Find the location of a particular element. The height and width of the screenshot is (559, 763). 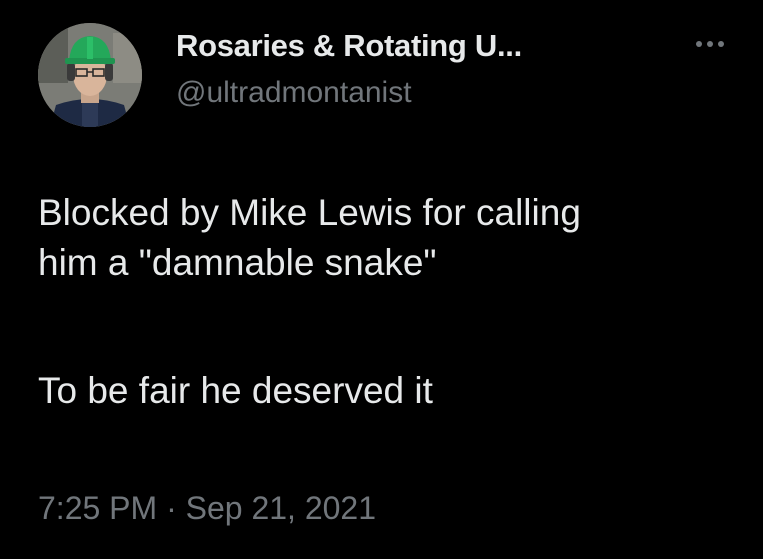

more-options-button is located at coordinates (710, 44).